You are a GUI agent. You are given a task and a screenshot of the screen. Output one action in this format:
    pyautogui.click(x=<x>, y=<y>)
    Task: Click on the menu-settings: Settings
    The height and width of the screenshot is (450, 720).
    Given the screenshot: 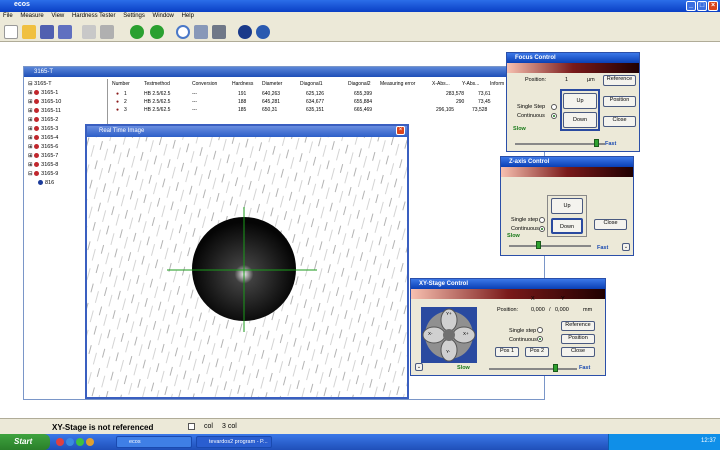 What is the action you would take?
    pyautogui.click(x=134, y=16)
    